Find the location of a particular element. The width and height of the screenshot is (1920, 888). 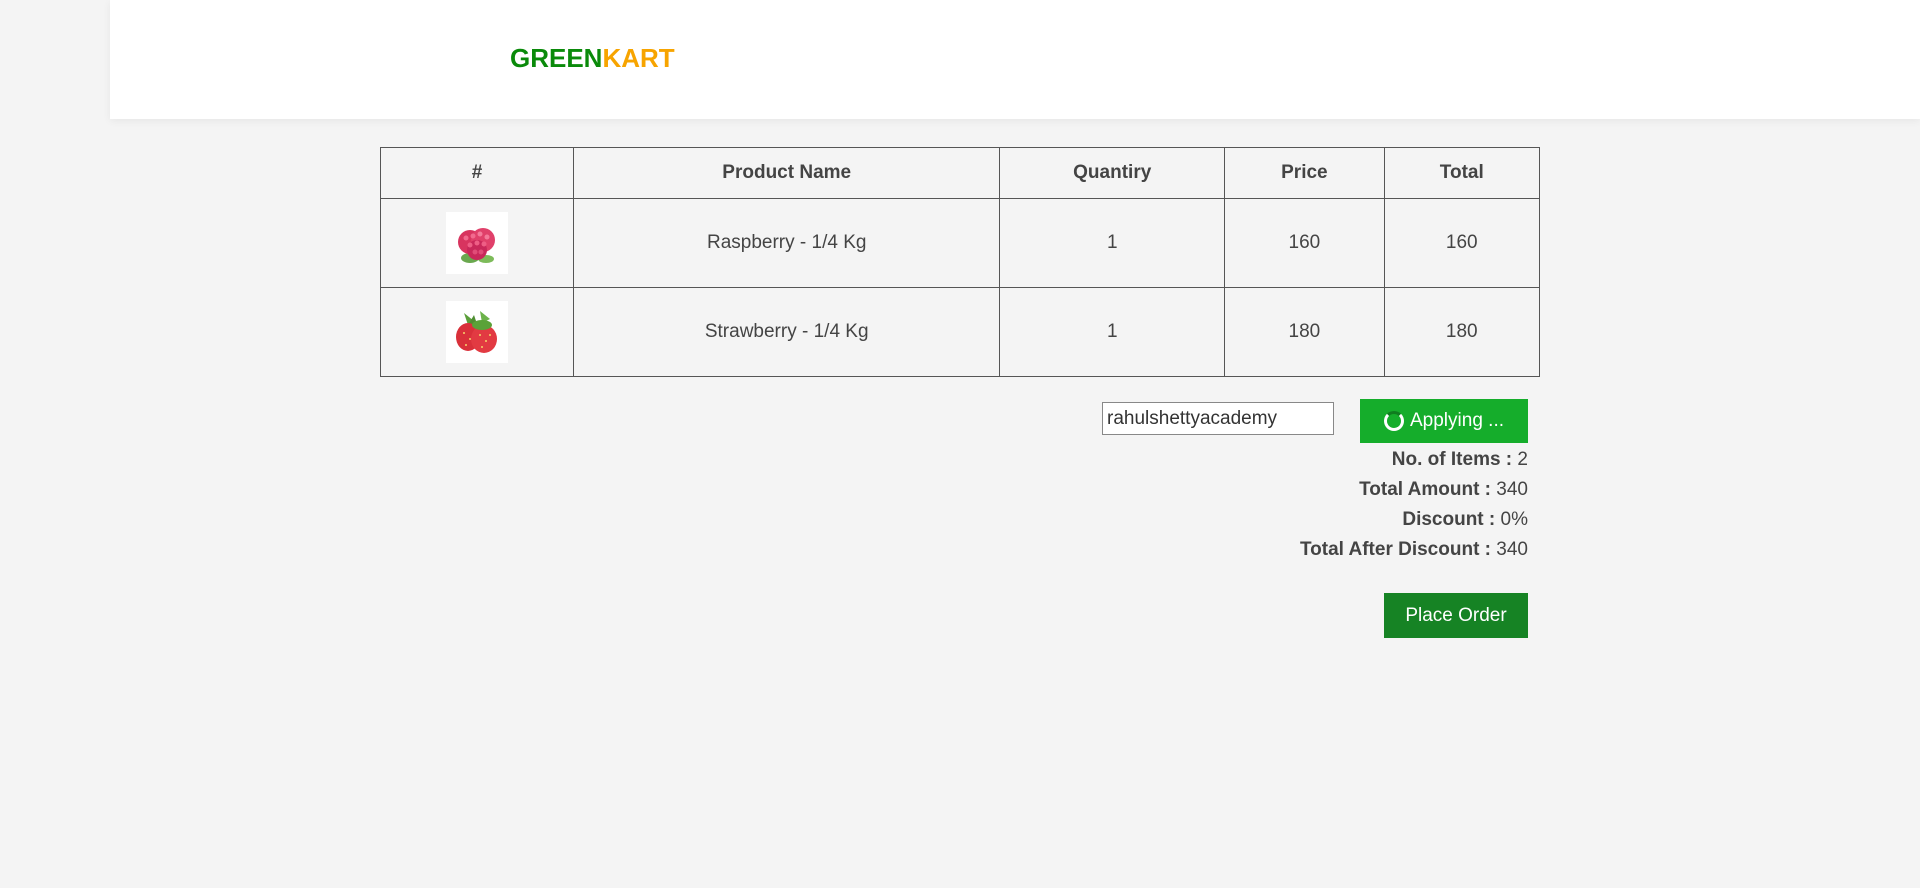

total-amount-label: Total Amount : is located at coordinates (1425, 489).